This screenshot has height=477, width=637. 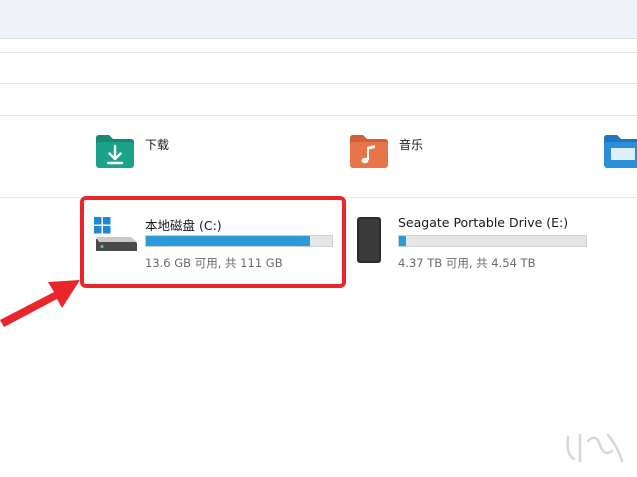 I want to click on folder-label: 音乐, so click(x=411, y=145).